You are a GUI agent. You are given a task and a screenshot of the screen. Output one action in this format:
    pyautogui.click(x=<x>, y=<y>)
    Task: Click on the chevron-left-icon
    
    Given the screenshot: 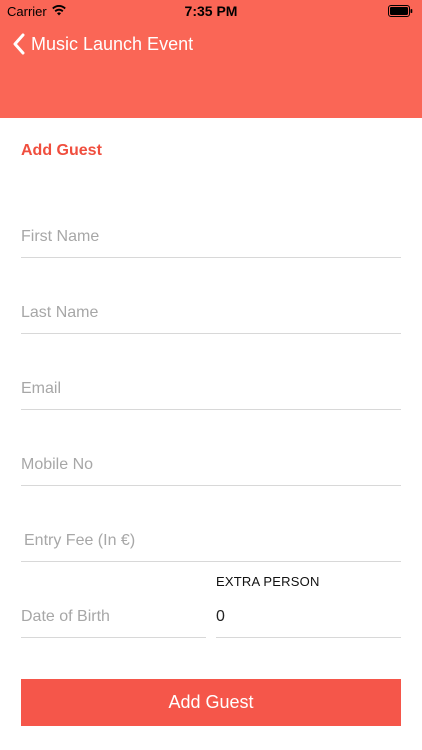 What is the action you would take?
    pyautogui.click(x=19, y=44)
    